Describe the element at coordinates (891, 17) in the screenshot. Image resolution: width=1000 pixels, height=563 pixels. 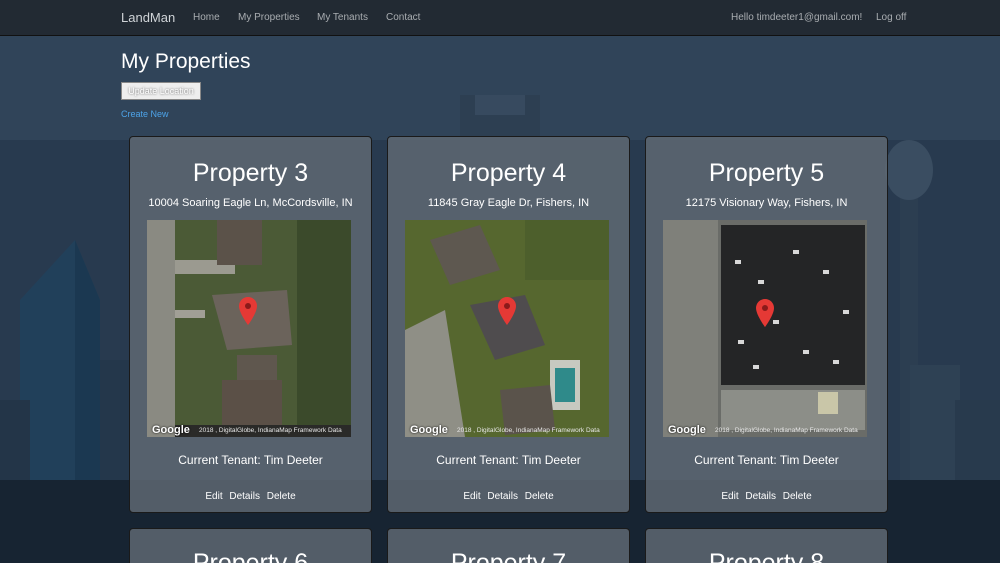
I see `logoff-link: Log off` at that location.